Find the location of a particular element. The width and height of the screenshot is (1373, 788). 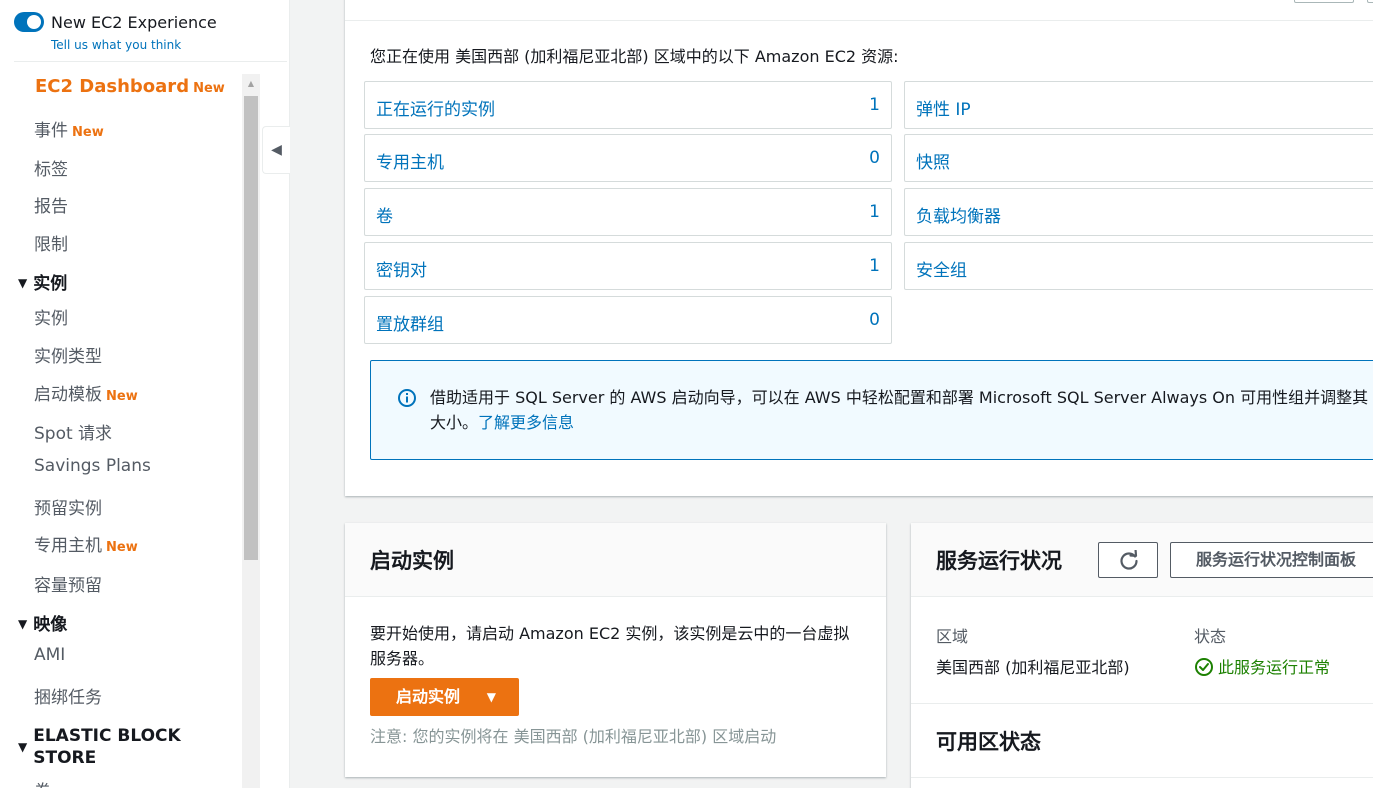

status-value: 此服务运行正常 is located at coordinates (1262, 666).